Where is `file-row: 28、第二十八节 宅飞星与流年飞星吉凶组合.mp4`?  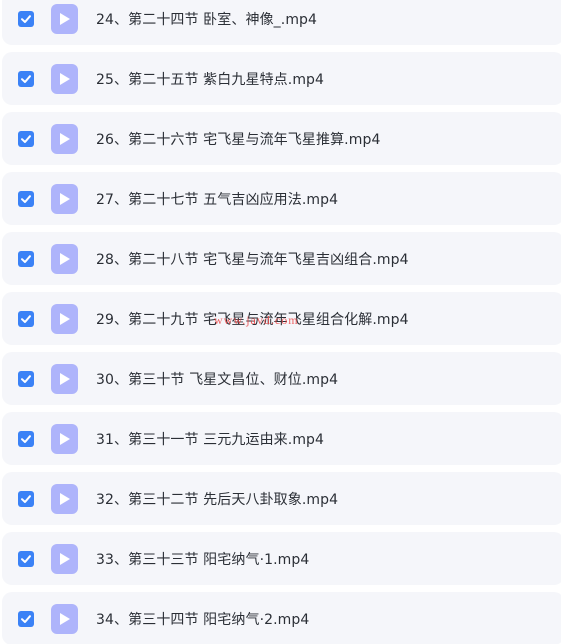
file-row: 28、第二十八节 宅飞星与流年飞星吉凶组合.mp4 is located at coordinates (281, 258).